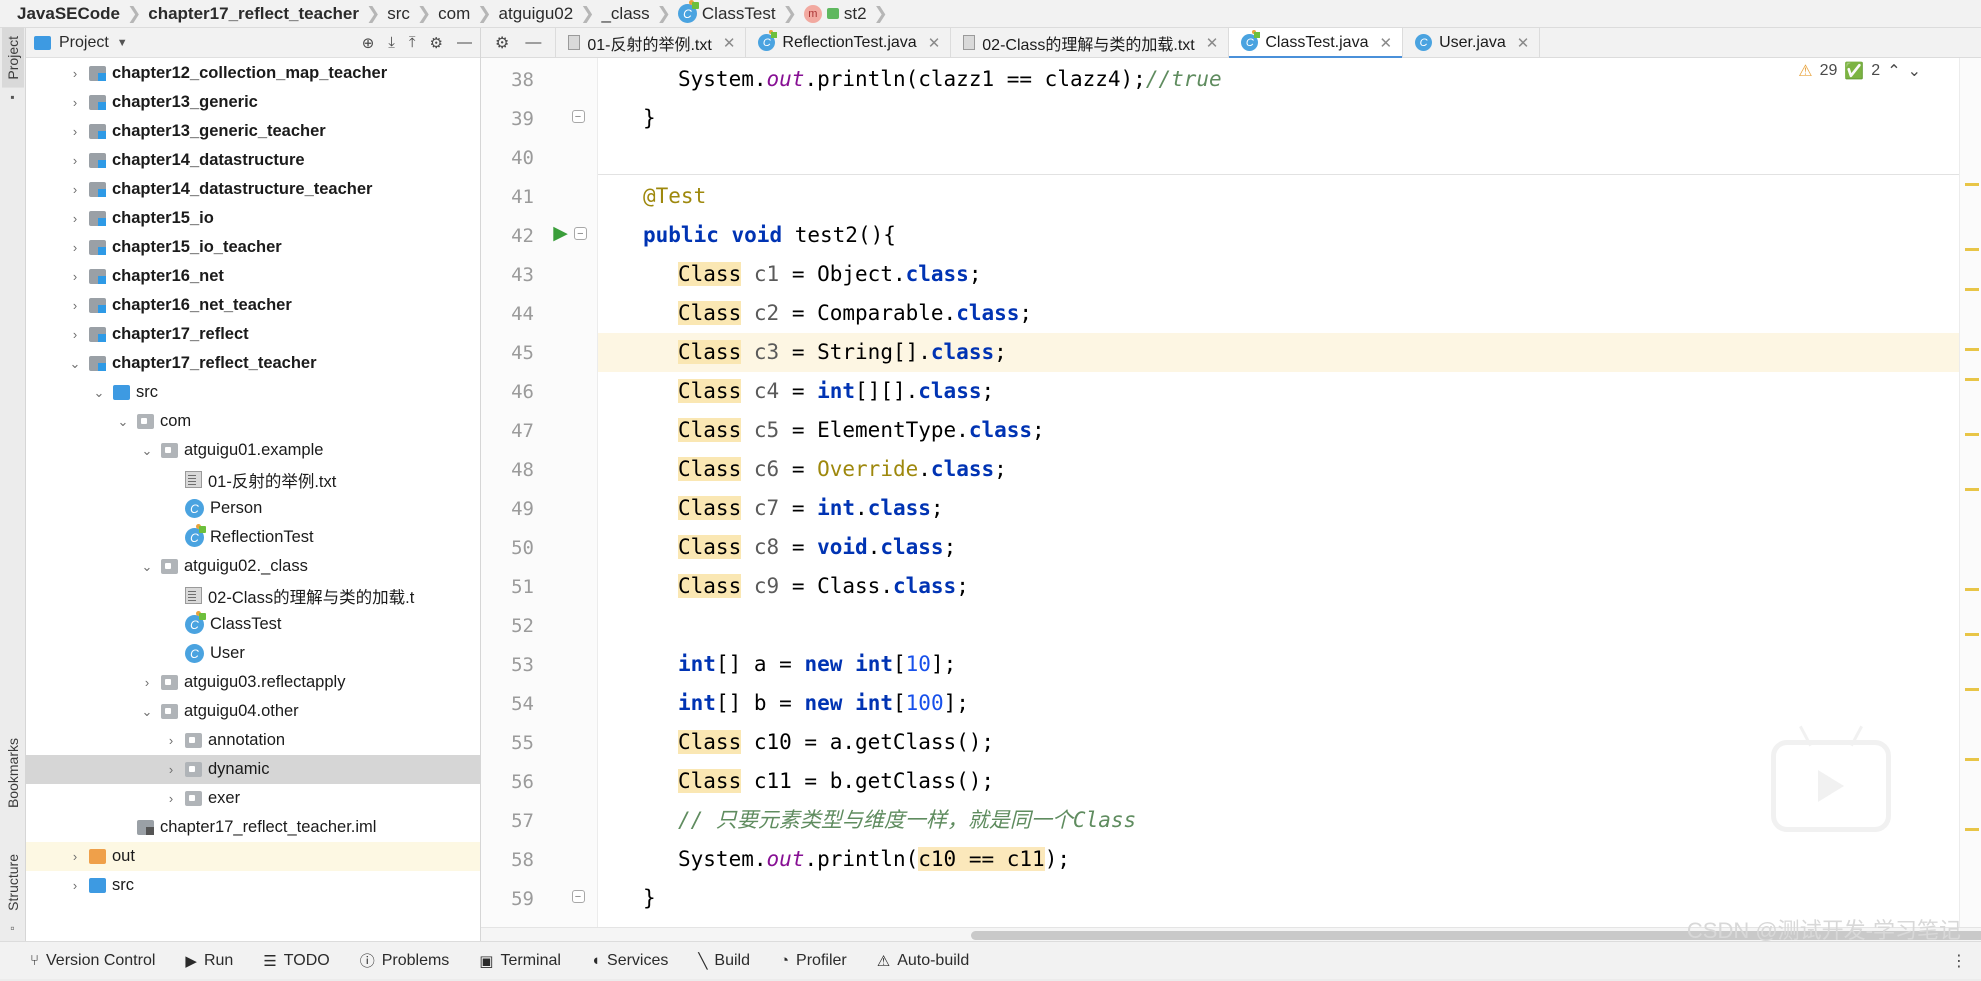 The image size is (1981, 981). Describe the element at coordinates (13, 773) in the screenshot. I see `tool-window-tab-bookmarks: Bookmarks` at that location.